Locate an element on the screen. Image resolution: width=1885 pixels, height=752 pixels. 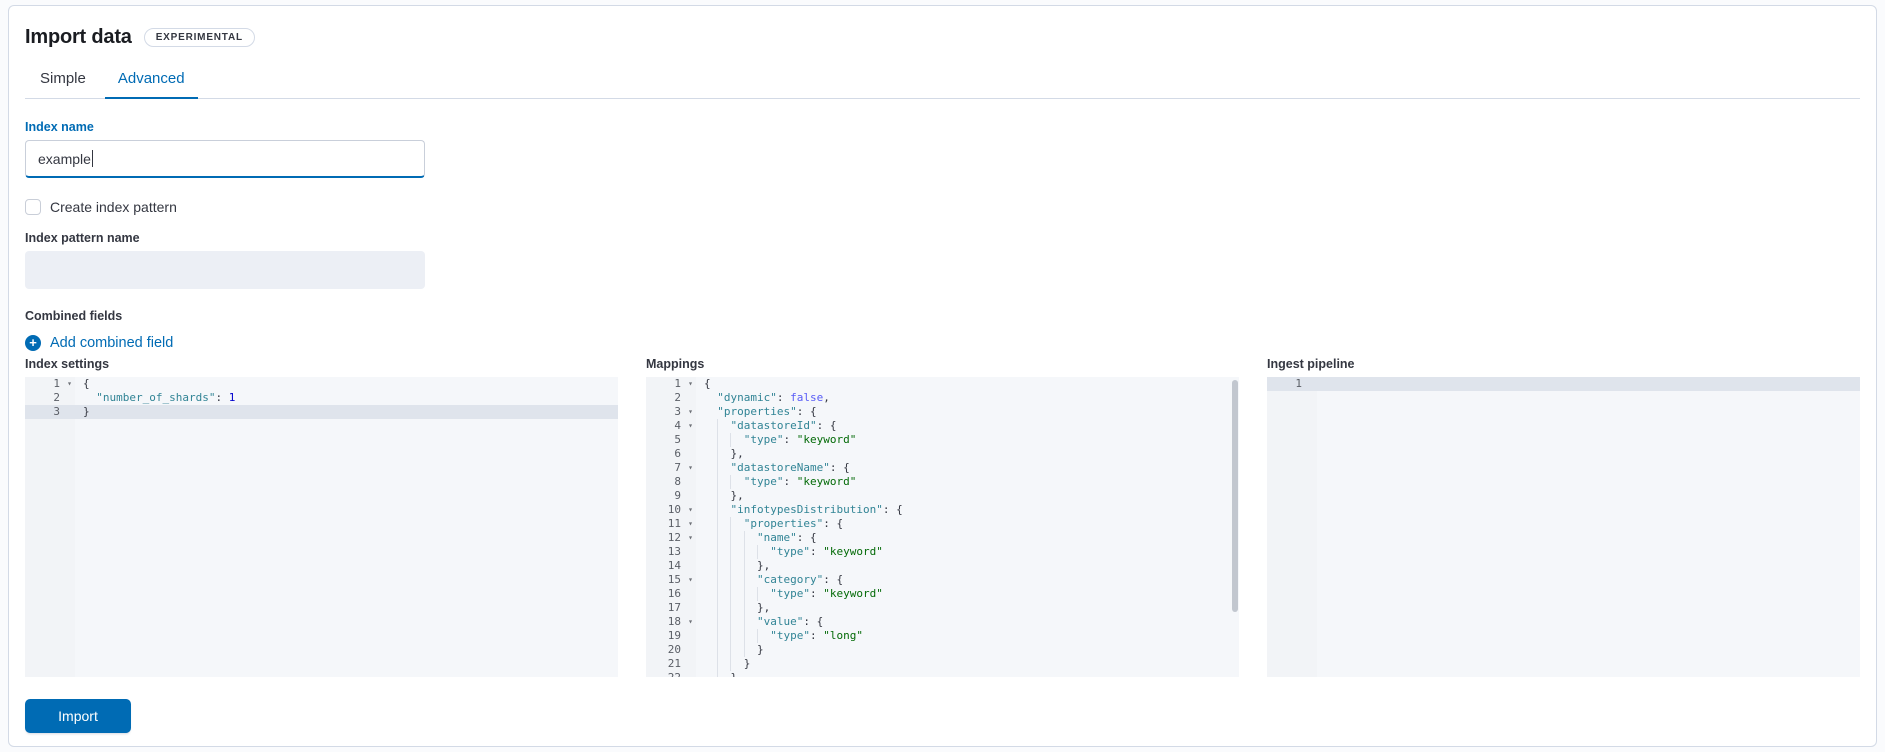
code-line: 6 }, is located at coordinates (942, 454).